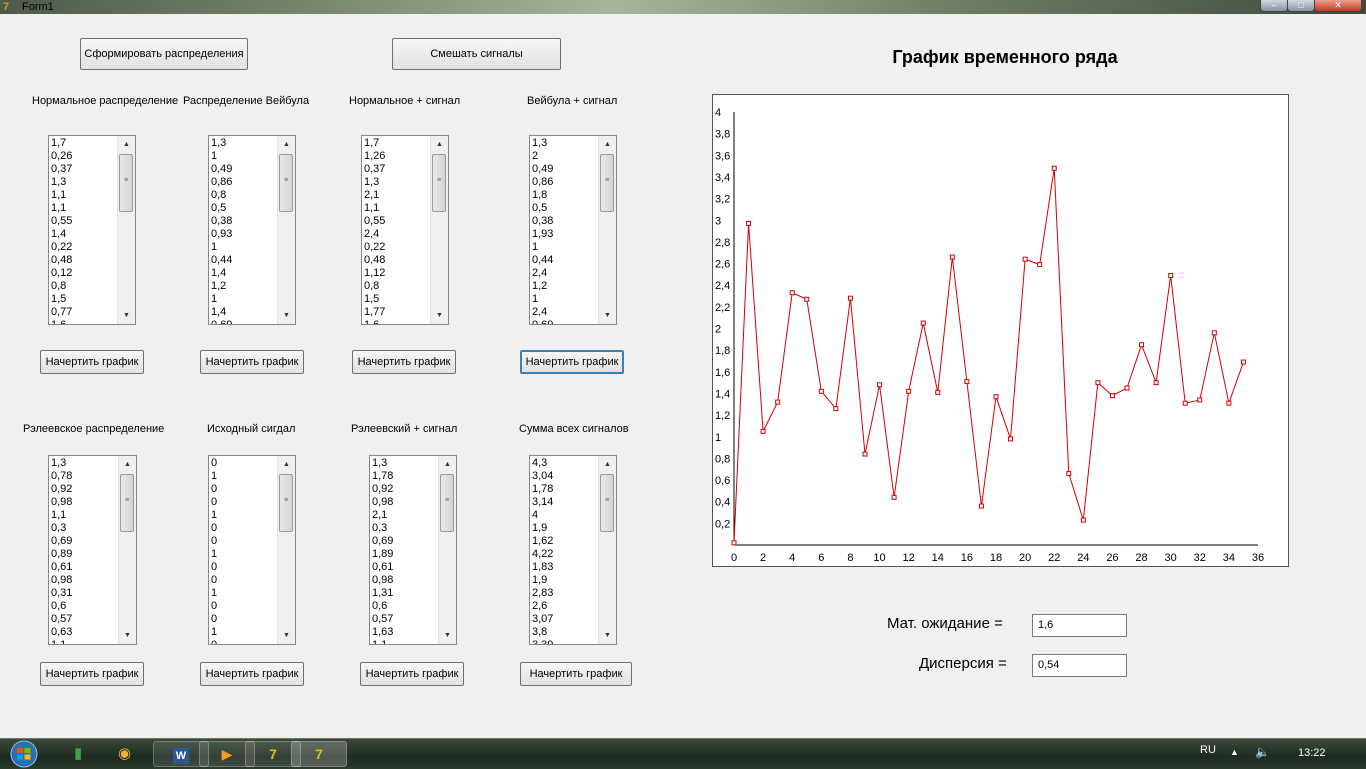 Image resolution: width=1366 pixels, height=769 pixels. I want to click on list-item: 4,22, so click(564, 554).